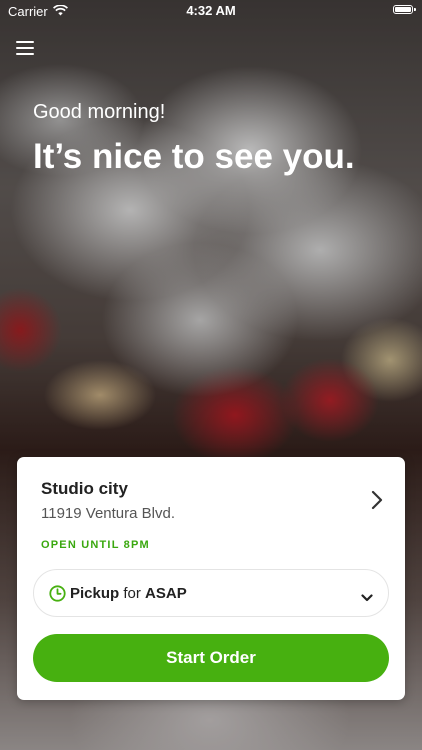  What do you see at coordinates (99, 112) in the screenshot?
I see `greeting-text: Good morning!` at bounding box center [99, 112].